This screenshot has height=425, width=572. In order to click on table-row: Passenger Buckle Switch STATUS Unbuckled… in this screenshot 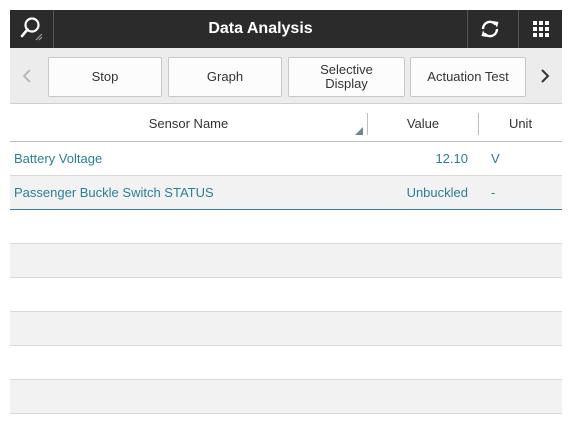, I will do `click(286, 193)`.